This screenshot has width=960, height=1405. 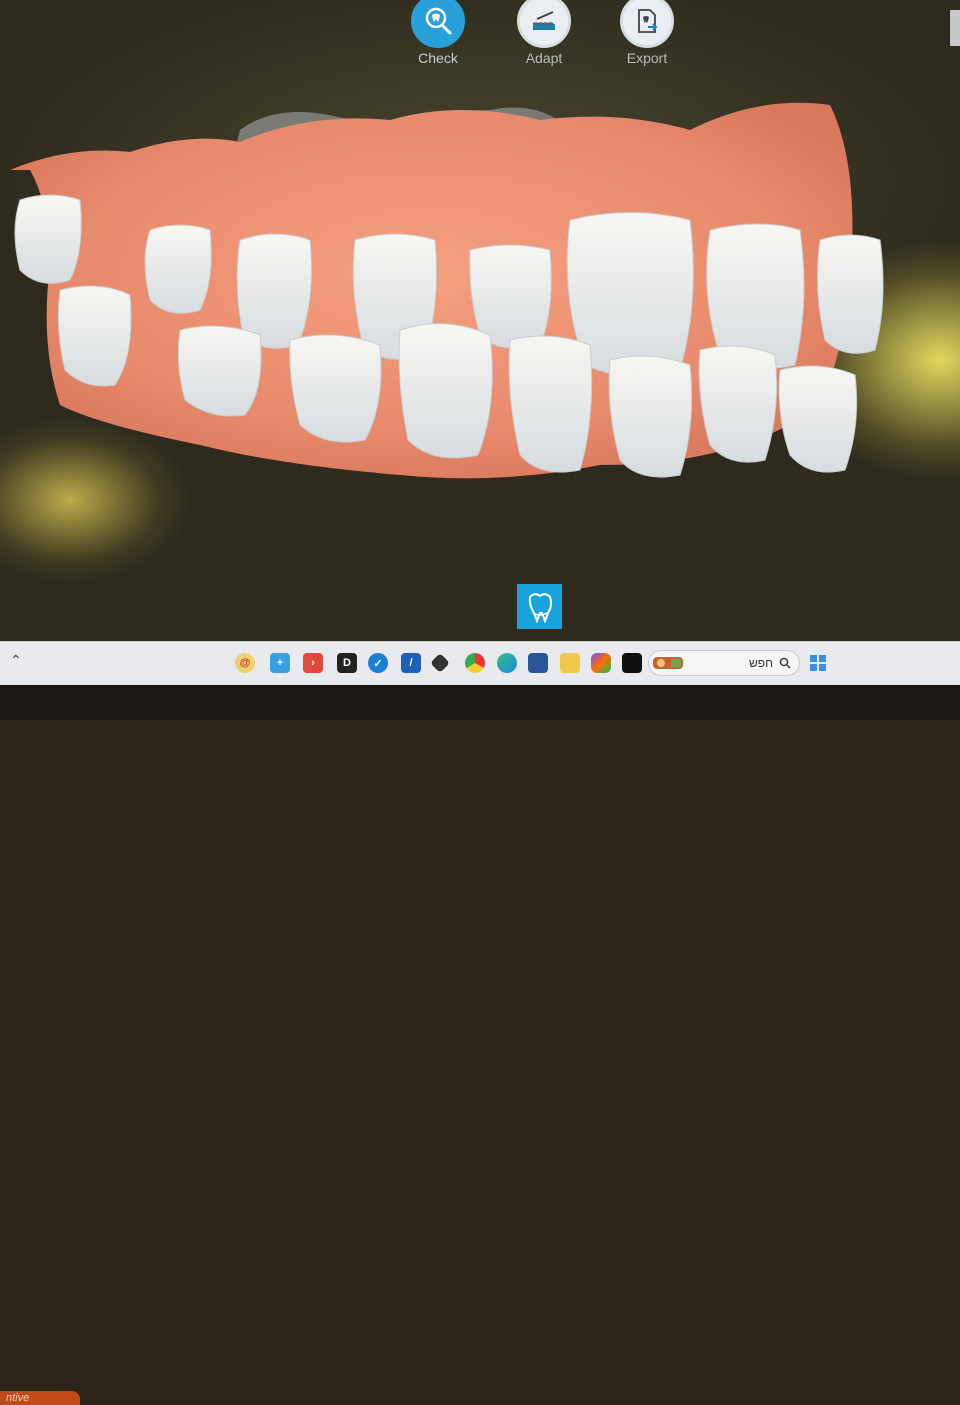 I want to click on side-panel-handle, so click(x=955, y=28).